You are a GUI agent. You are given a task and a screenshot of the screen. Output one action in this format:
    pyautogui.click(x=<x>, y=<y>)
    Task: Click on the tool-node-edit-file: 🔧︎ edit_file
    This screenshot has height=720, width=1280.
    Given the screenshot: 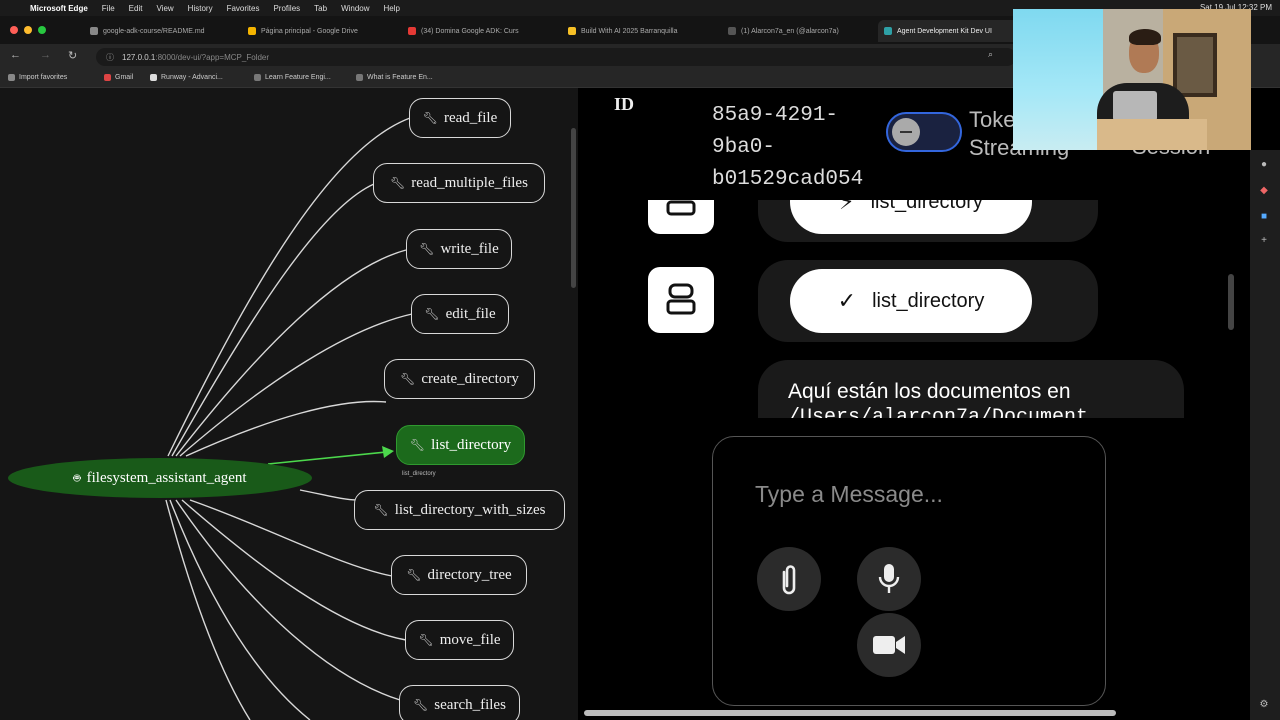 What is the action you would take?
    pyautogui.click(x=460, y=314)
    